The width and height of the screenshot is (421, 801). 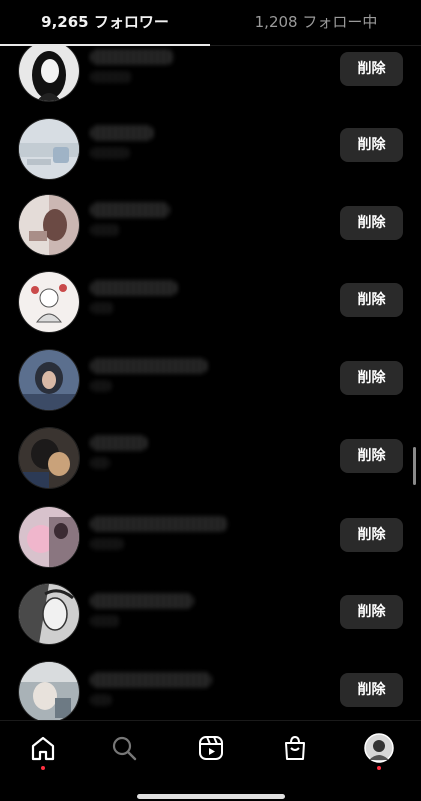 I want to click on reels-icon, so click(x=211, y=748).